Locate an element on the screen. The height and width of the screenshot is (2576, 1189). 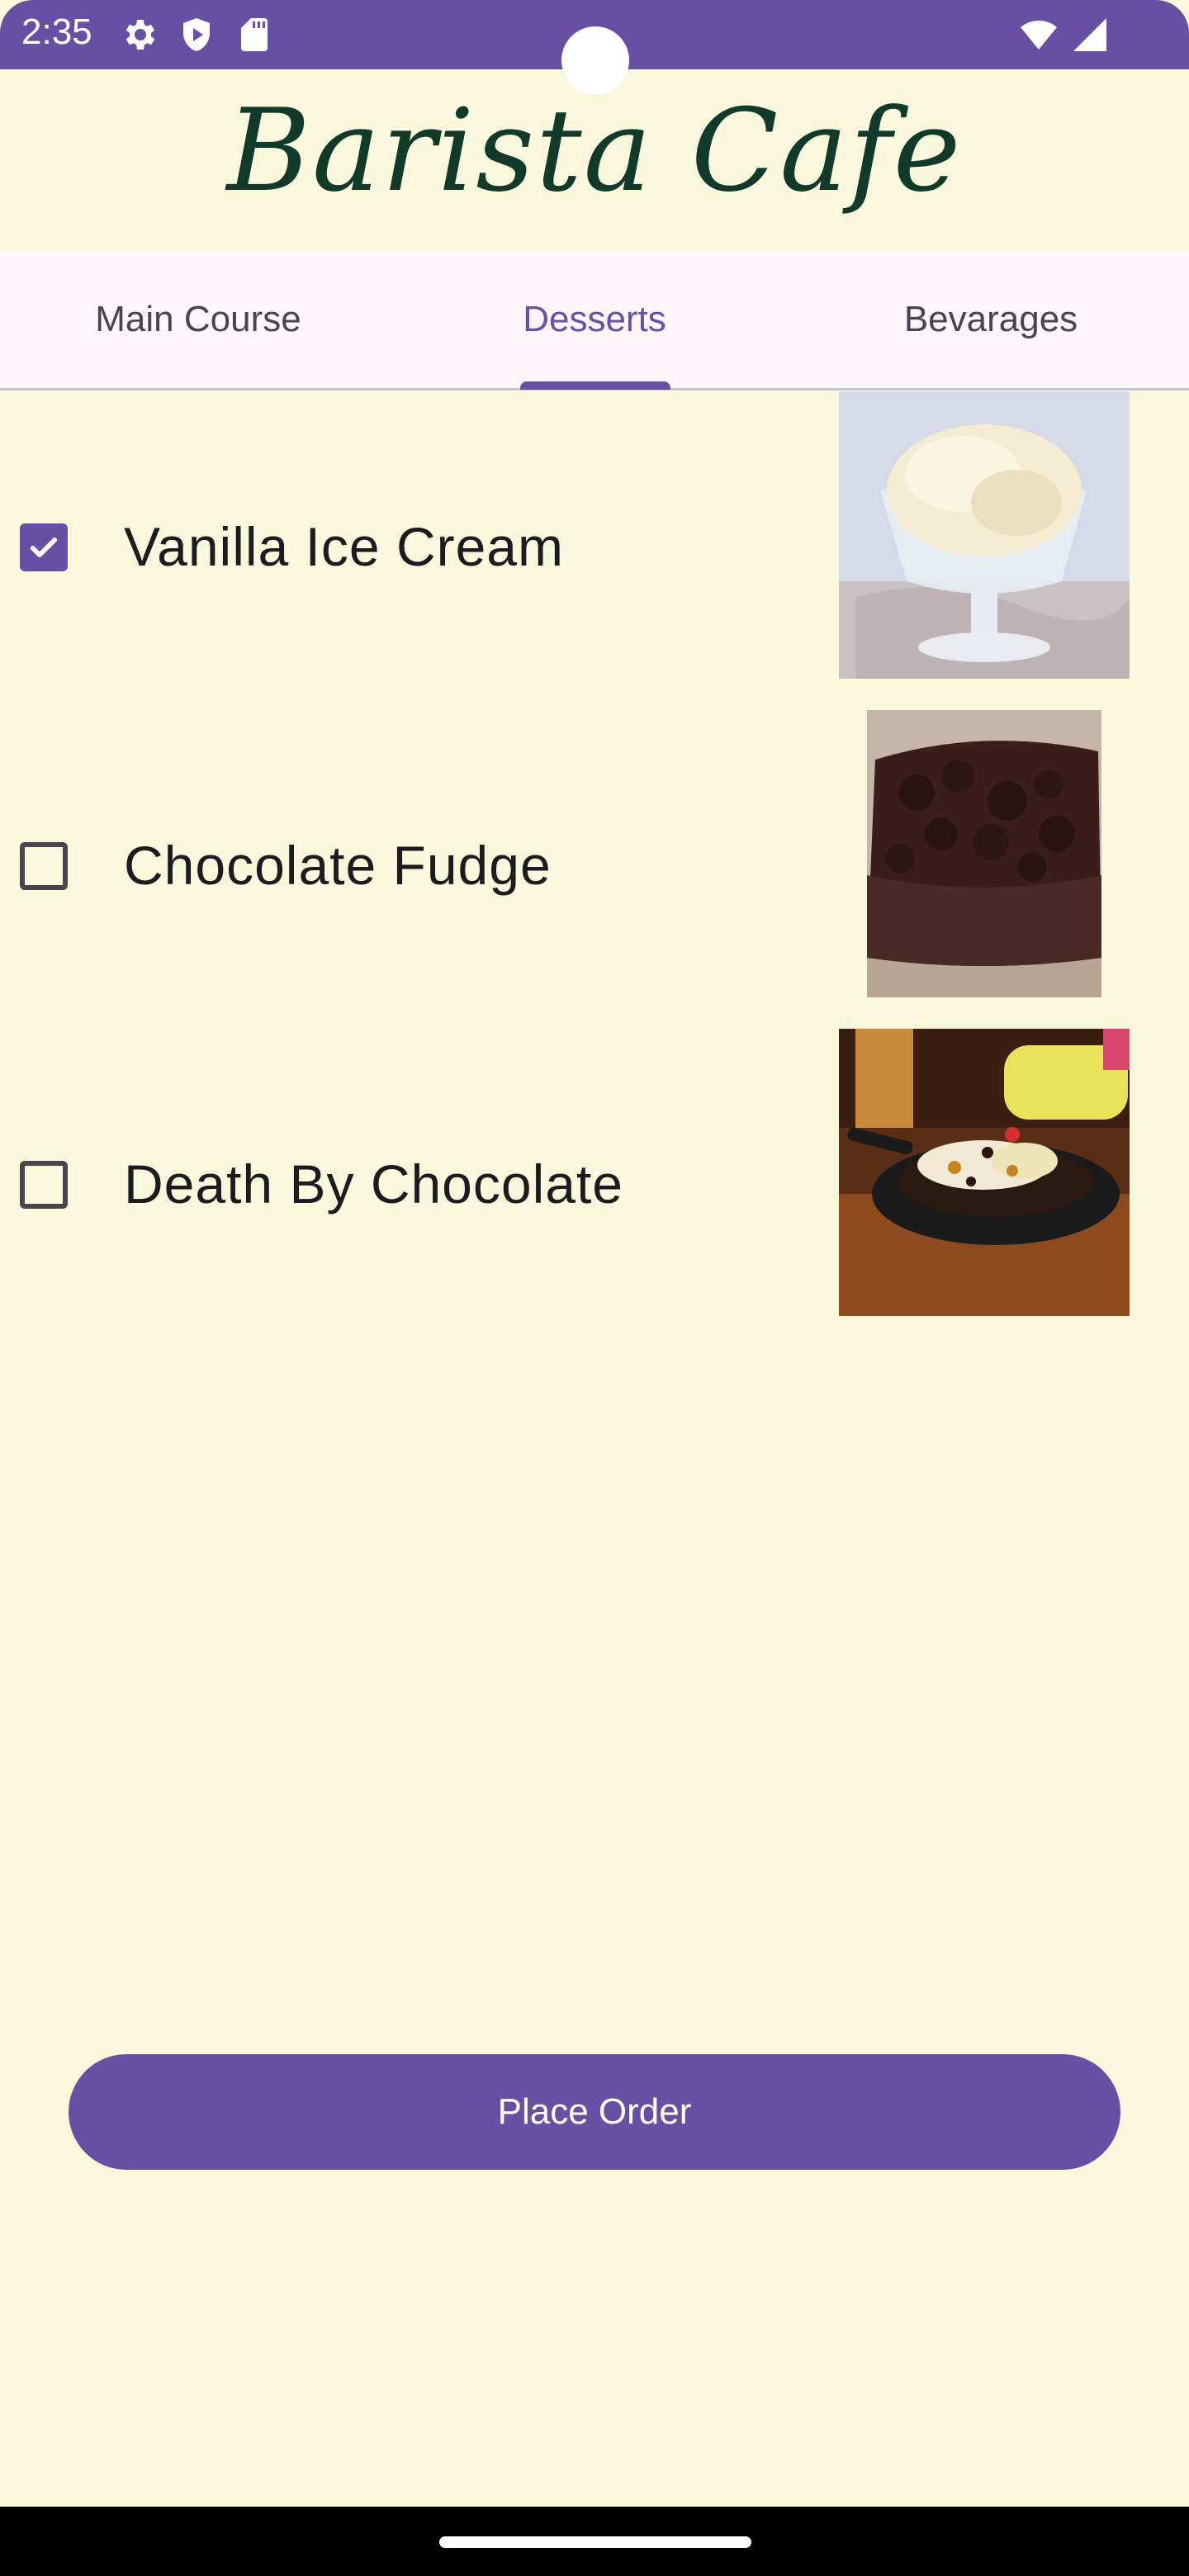
place-order-button: Place Order is located at coordinates (594, 2112).